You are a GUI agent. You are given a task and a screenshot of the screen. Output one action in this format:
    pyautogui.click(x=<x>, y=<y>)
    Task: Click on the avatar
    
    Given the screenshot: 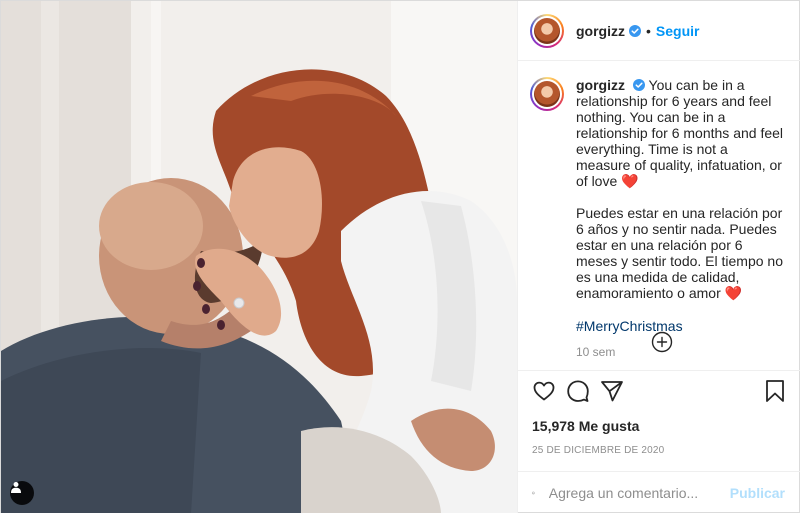 What is the action you would take?
    pyautogui.click(x=547, y=30)
    